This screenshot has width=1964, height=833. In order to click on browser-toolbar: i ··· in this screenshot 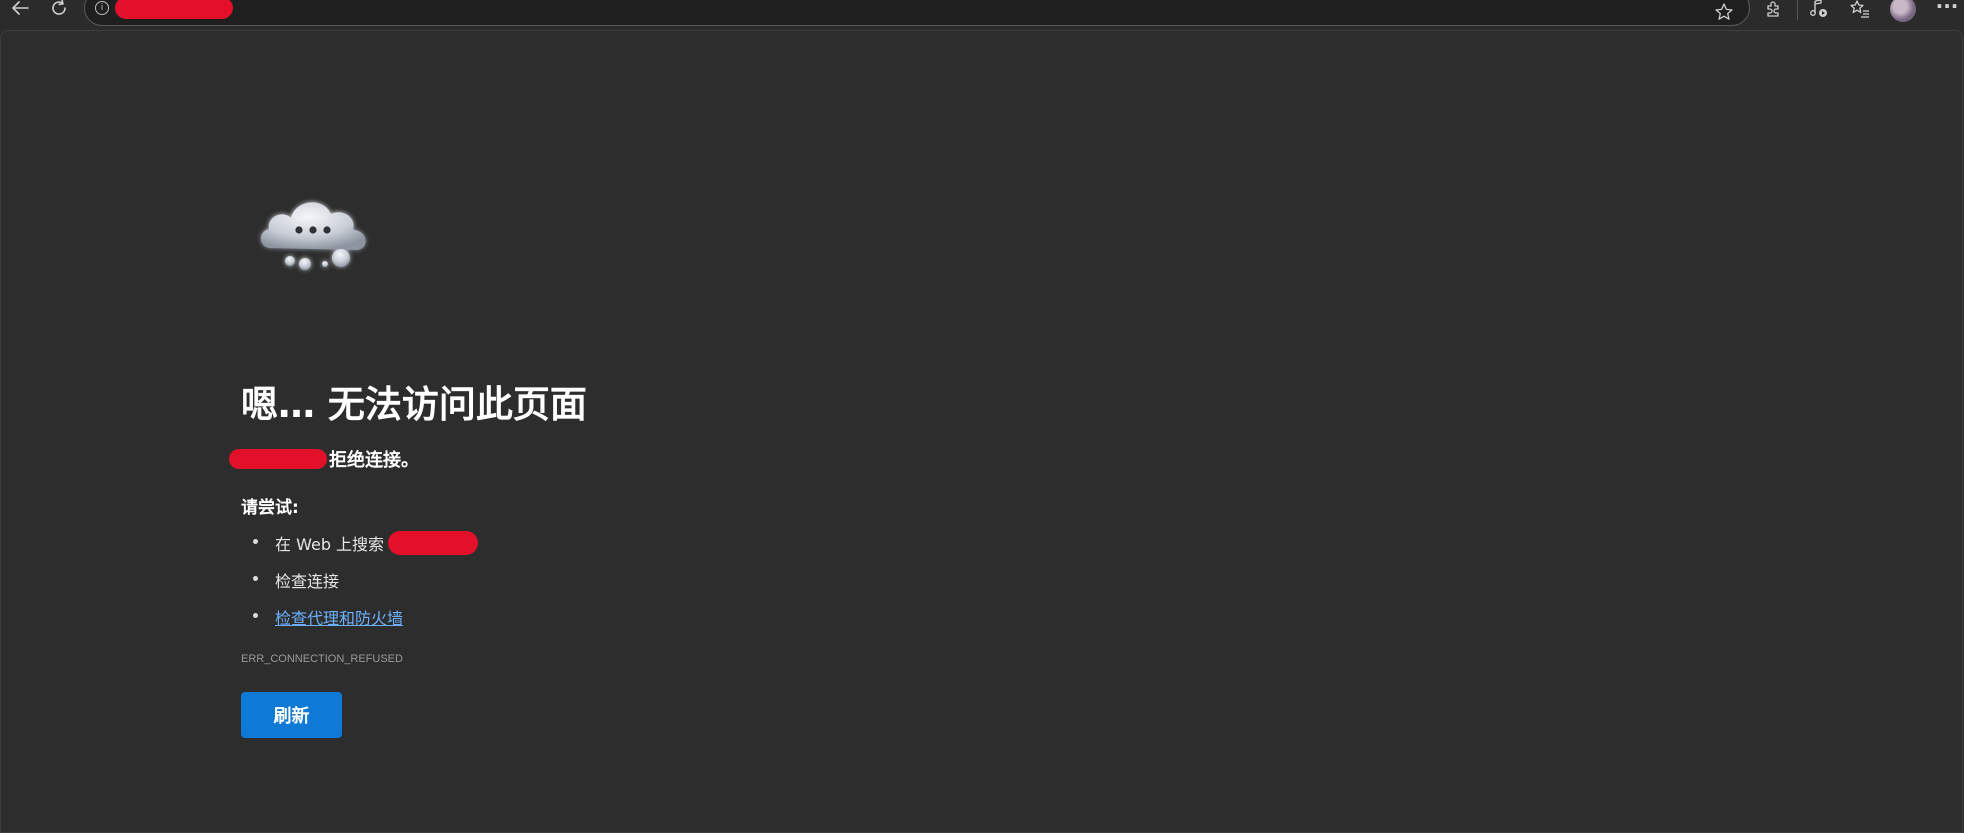, I will do `click(982, 15)`.